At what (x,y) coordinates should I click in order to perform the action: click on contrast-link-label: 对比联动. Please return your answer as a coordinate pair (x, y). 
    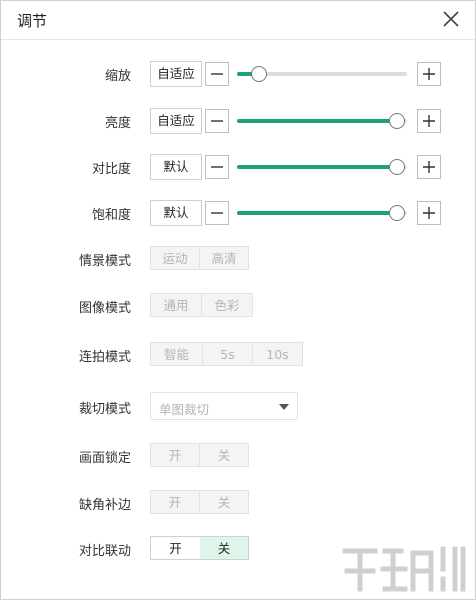
    Looking at the image, I should click on (104, 551).